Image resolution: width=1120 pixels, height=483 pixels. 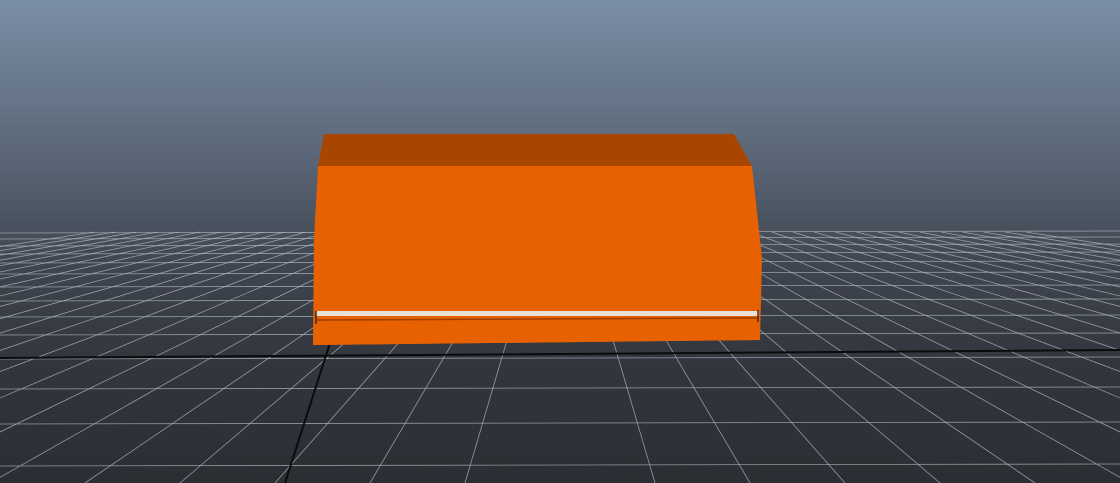 What do you see at coordinates (536, 332) in the screenshot?
I see `box-bottom-strip` at bounding box center [536, 332].